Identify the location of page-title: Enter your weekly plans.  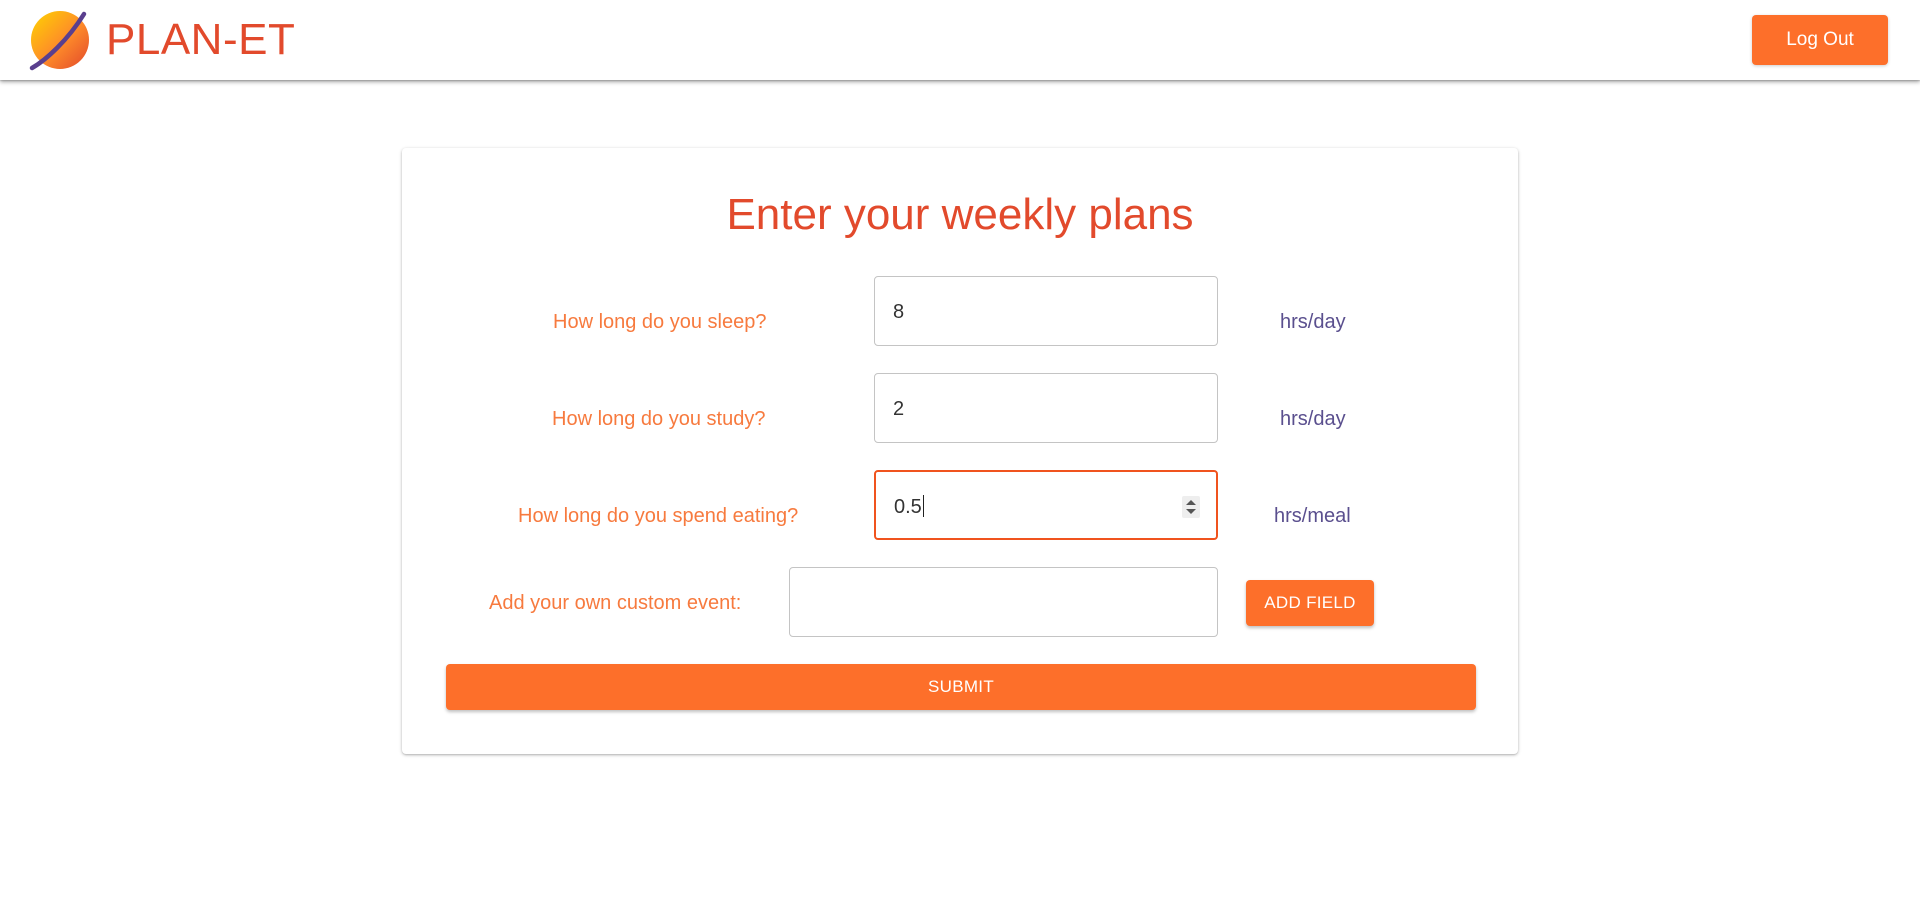
(960, 214).